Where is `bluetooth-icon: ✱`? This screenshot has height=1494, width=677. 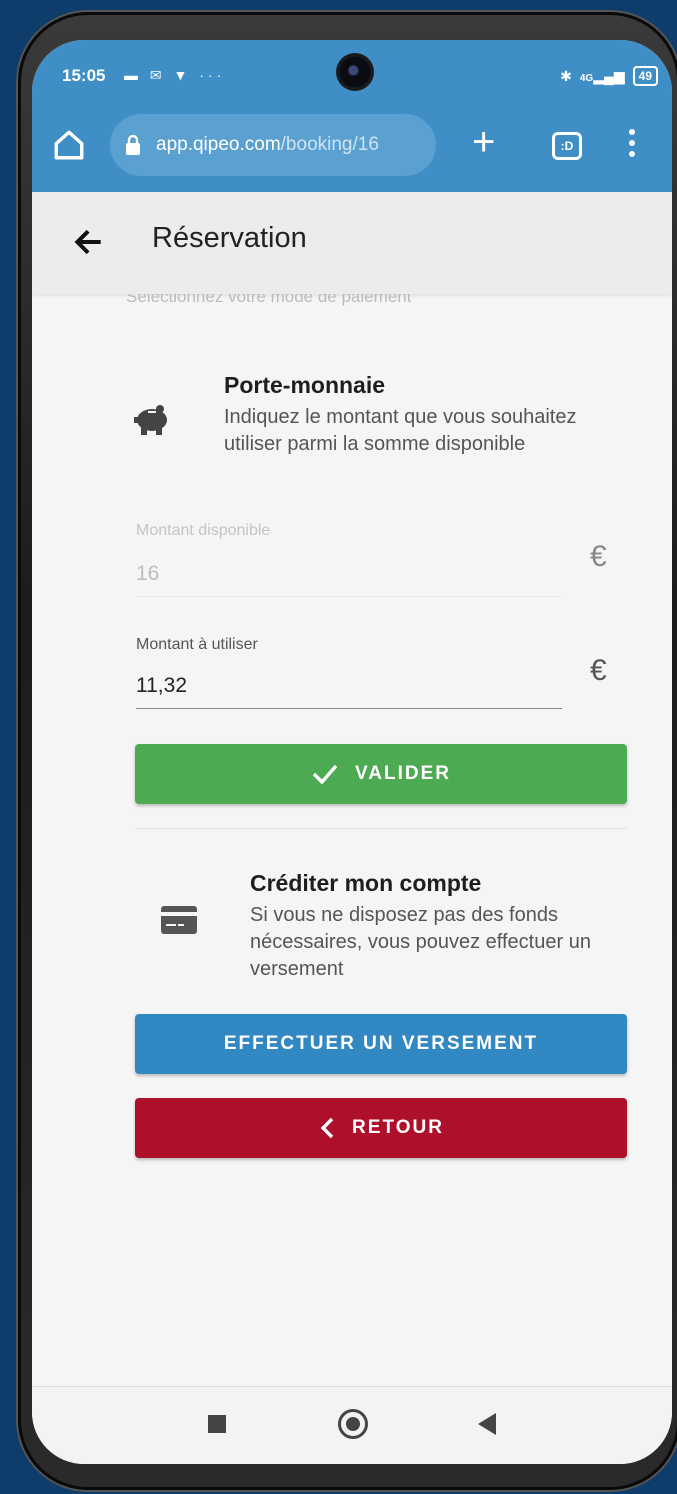 bluetooth-icon: ✱ is located at coordinates (566, 75).